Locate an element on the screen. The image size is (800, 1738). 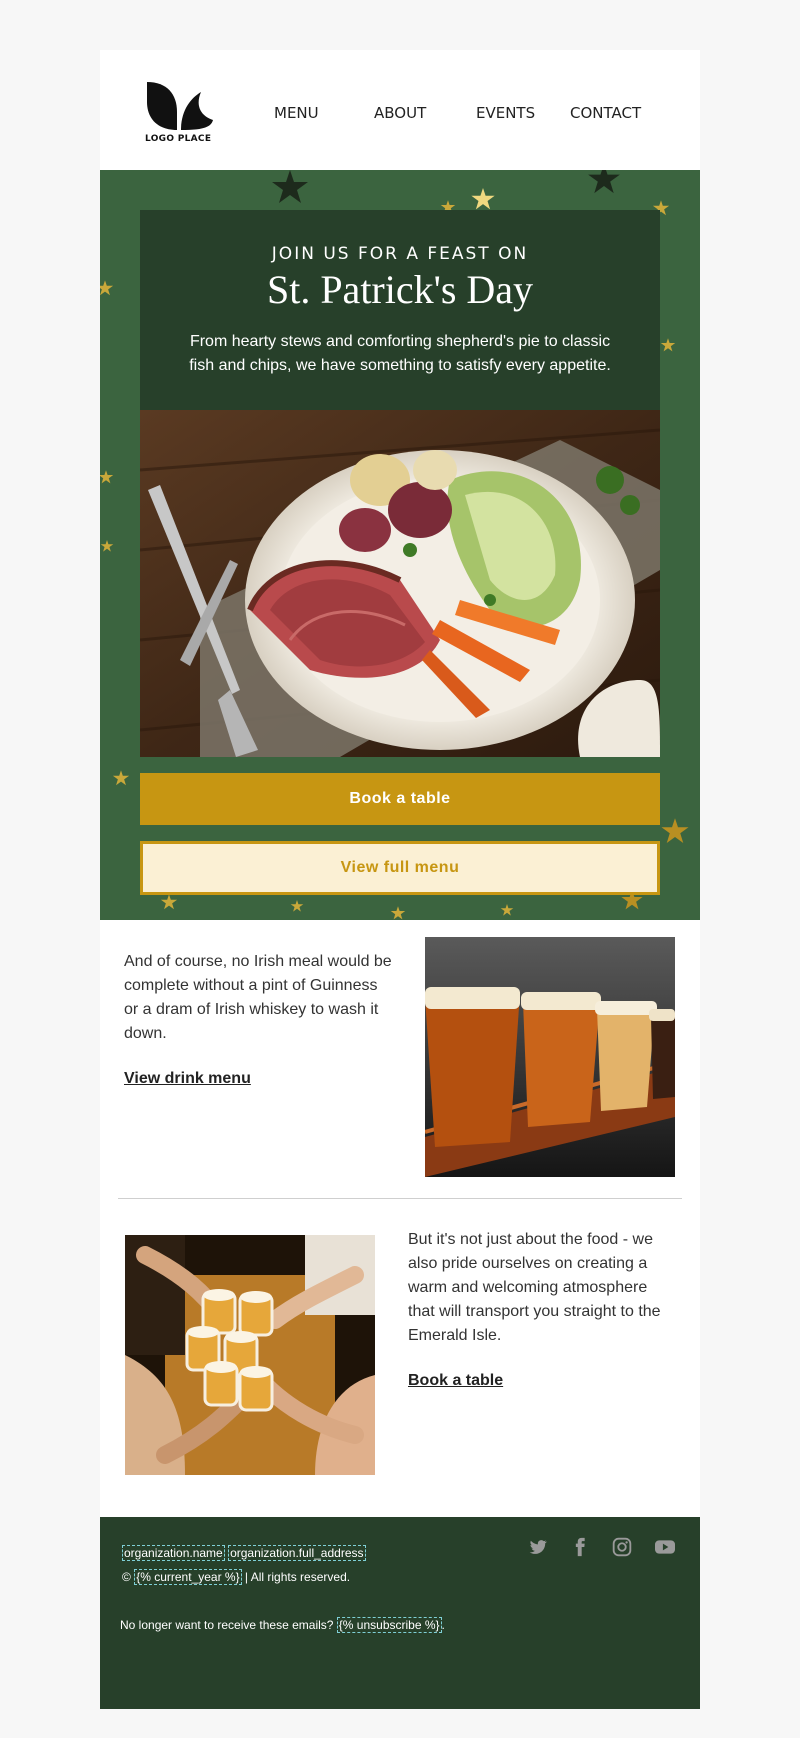
hero-kicker: JOIN US FOR A FEAST ON is located at coordinates (400, 254).